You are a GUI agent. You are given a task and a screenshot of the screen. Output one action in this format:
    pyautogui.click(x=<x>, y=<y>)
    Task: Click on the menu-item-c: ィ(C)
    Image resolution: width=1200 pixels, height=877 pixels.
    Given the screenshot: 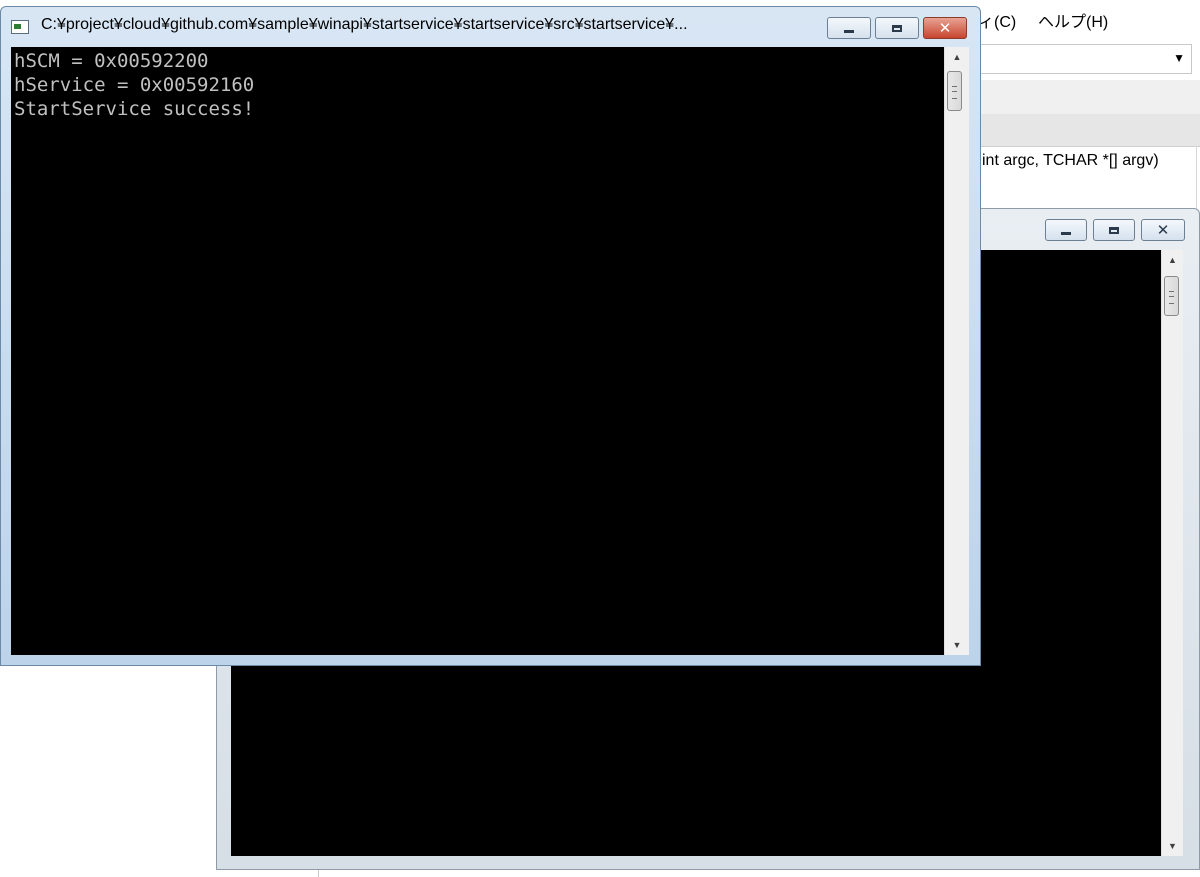 What is the action you would take?
    pyautogui.click(x=997, y=20)
    